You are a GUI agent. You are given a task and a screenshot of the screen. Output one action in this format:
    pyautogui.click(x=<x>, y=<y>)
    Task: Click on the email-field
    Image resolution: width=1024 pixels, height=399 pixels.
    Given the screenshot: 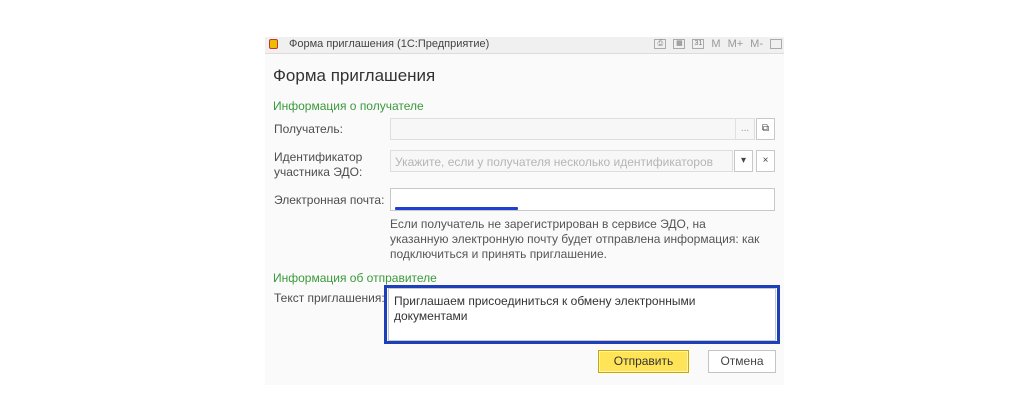 What is the action you would take?
    pyautogui.click(x=582, y=199)
    